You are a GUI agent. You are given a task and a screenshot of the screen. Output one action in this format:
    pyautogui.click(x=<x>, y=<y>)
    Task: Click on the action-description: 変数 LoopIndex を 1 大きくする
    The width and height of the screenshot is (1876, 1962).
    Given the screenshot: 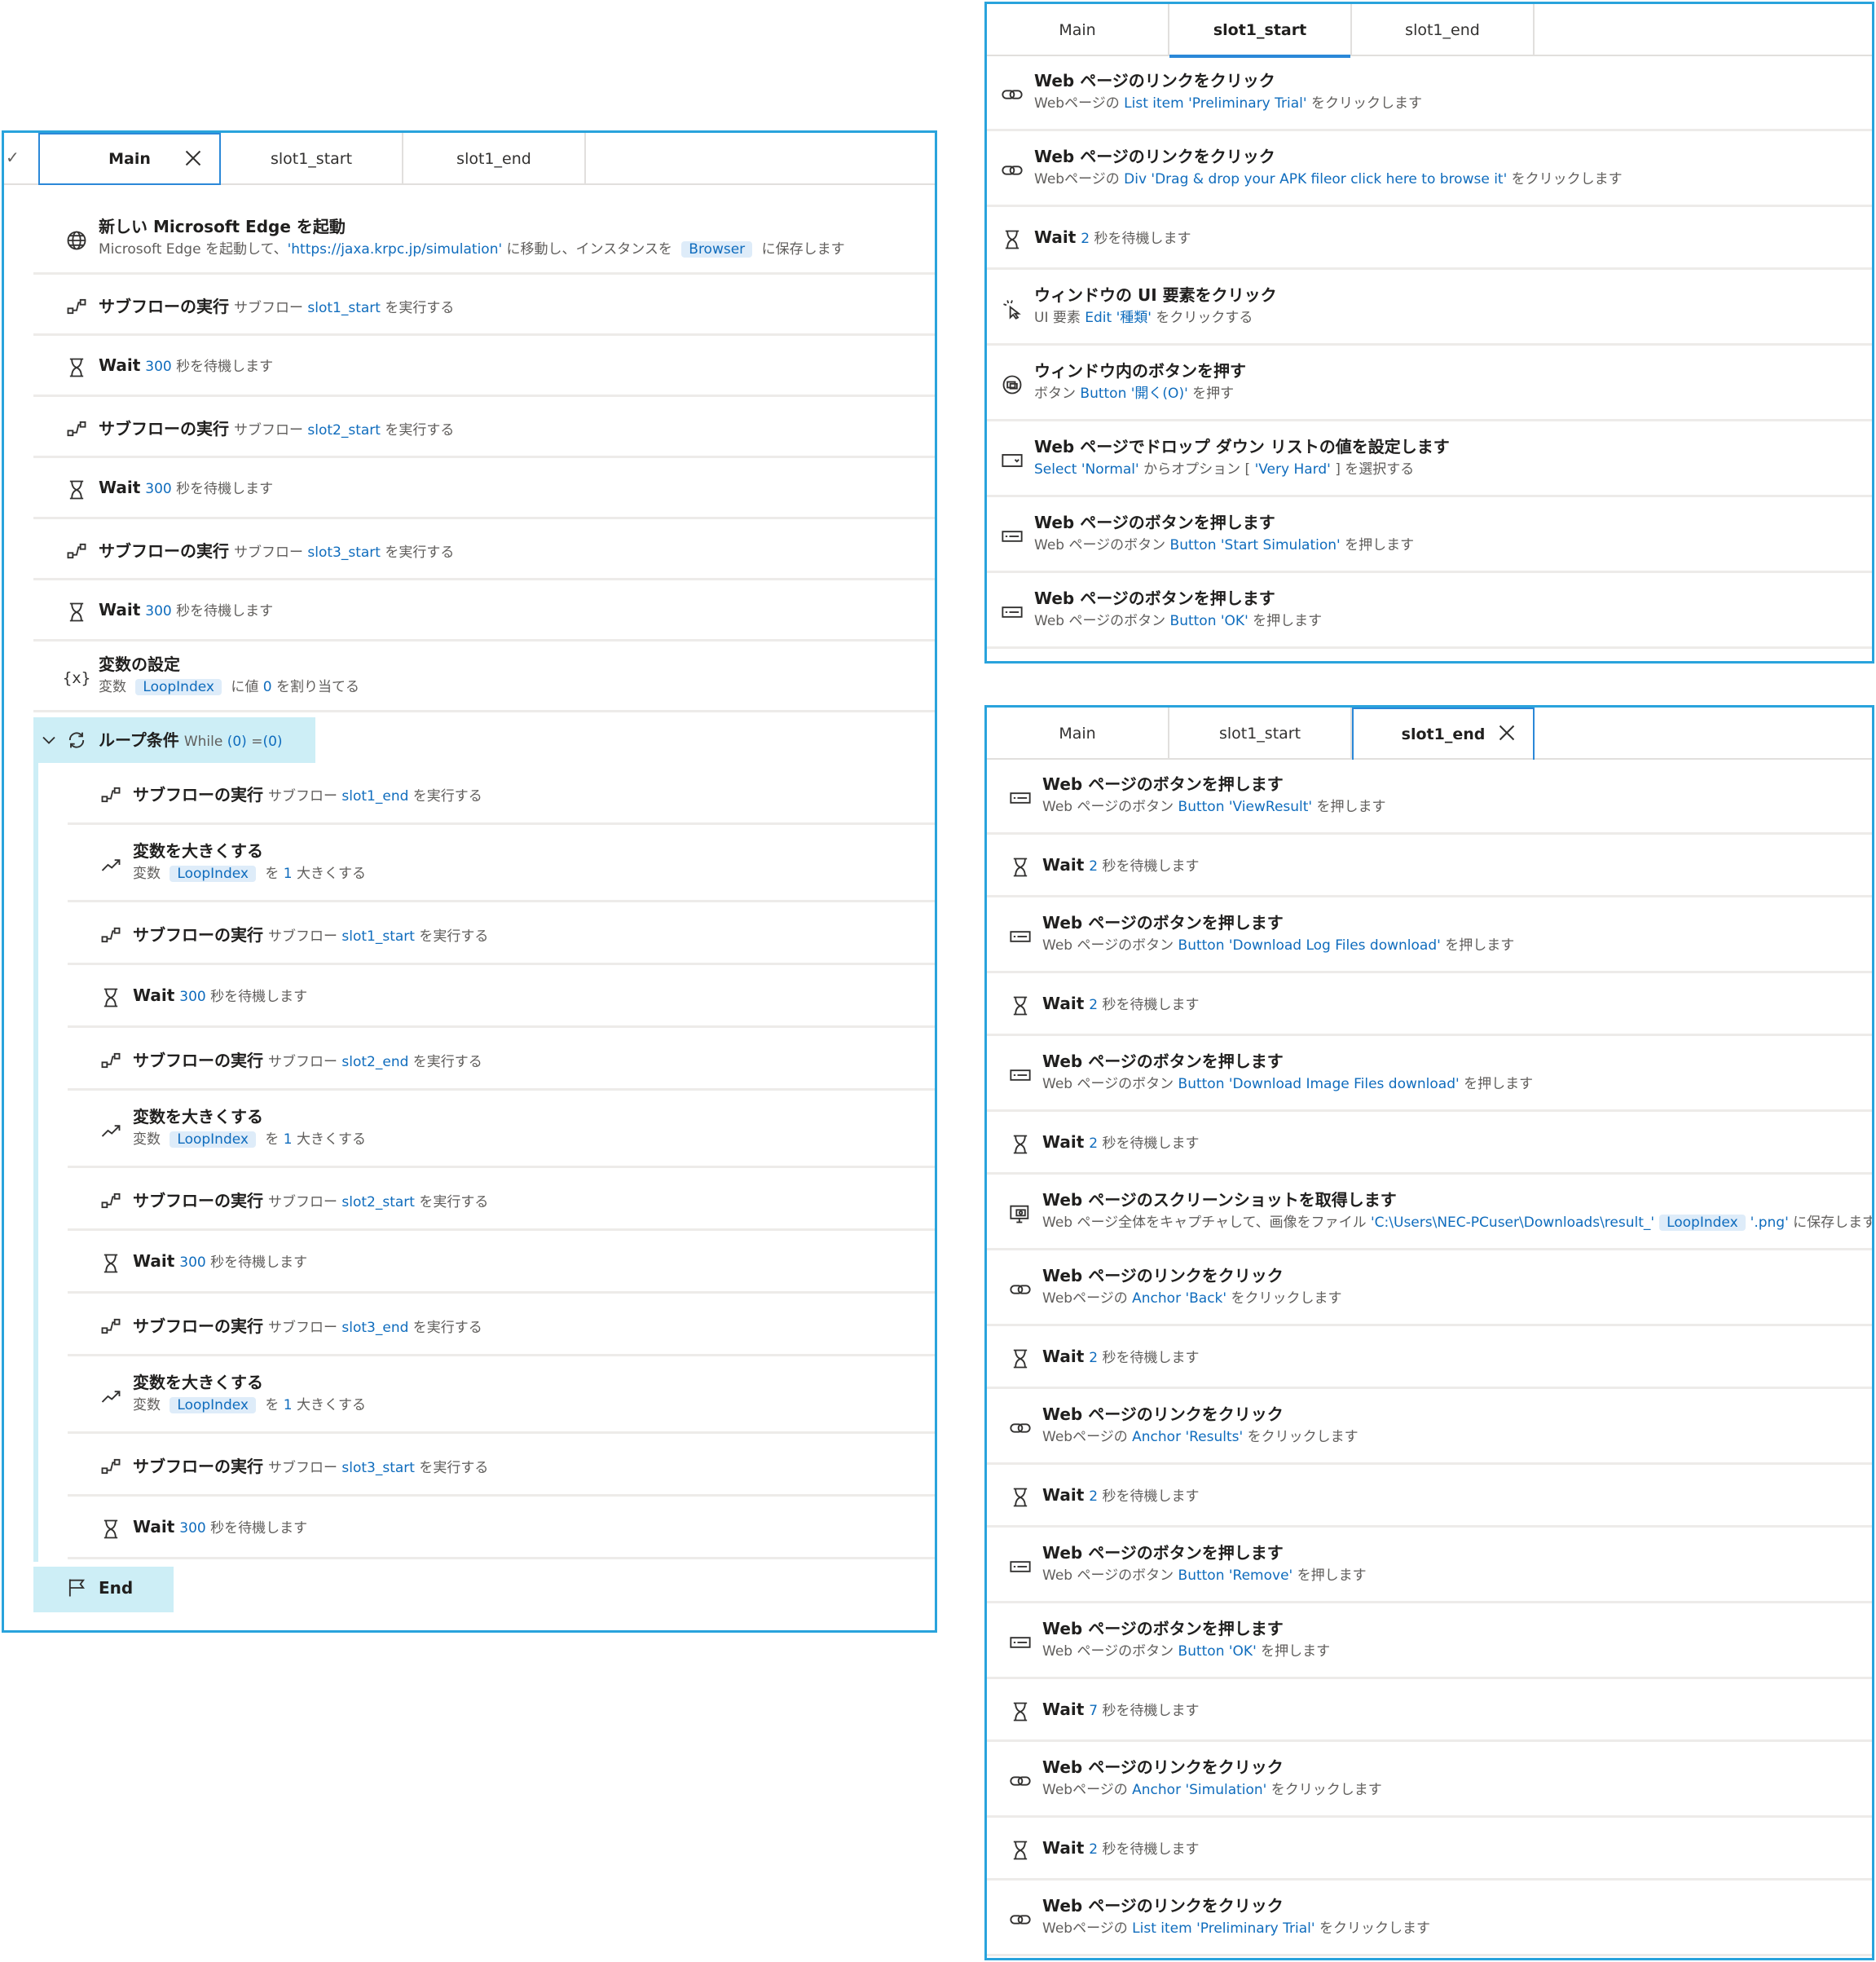 What is the action you would take?
    pyautogui.click(x=250, y=872)
    